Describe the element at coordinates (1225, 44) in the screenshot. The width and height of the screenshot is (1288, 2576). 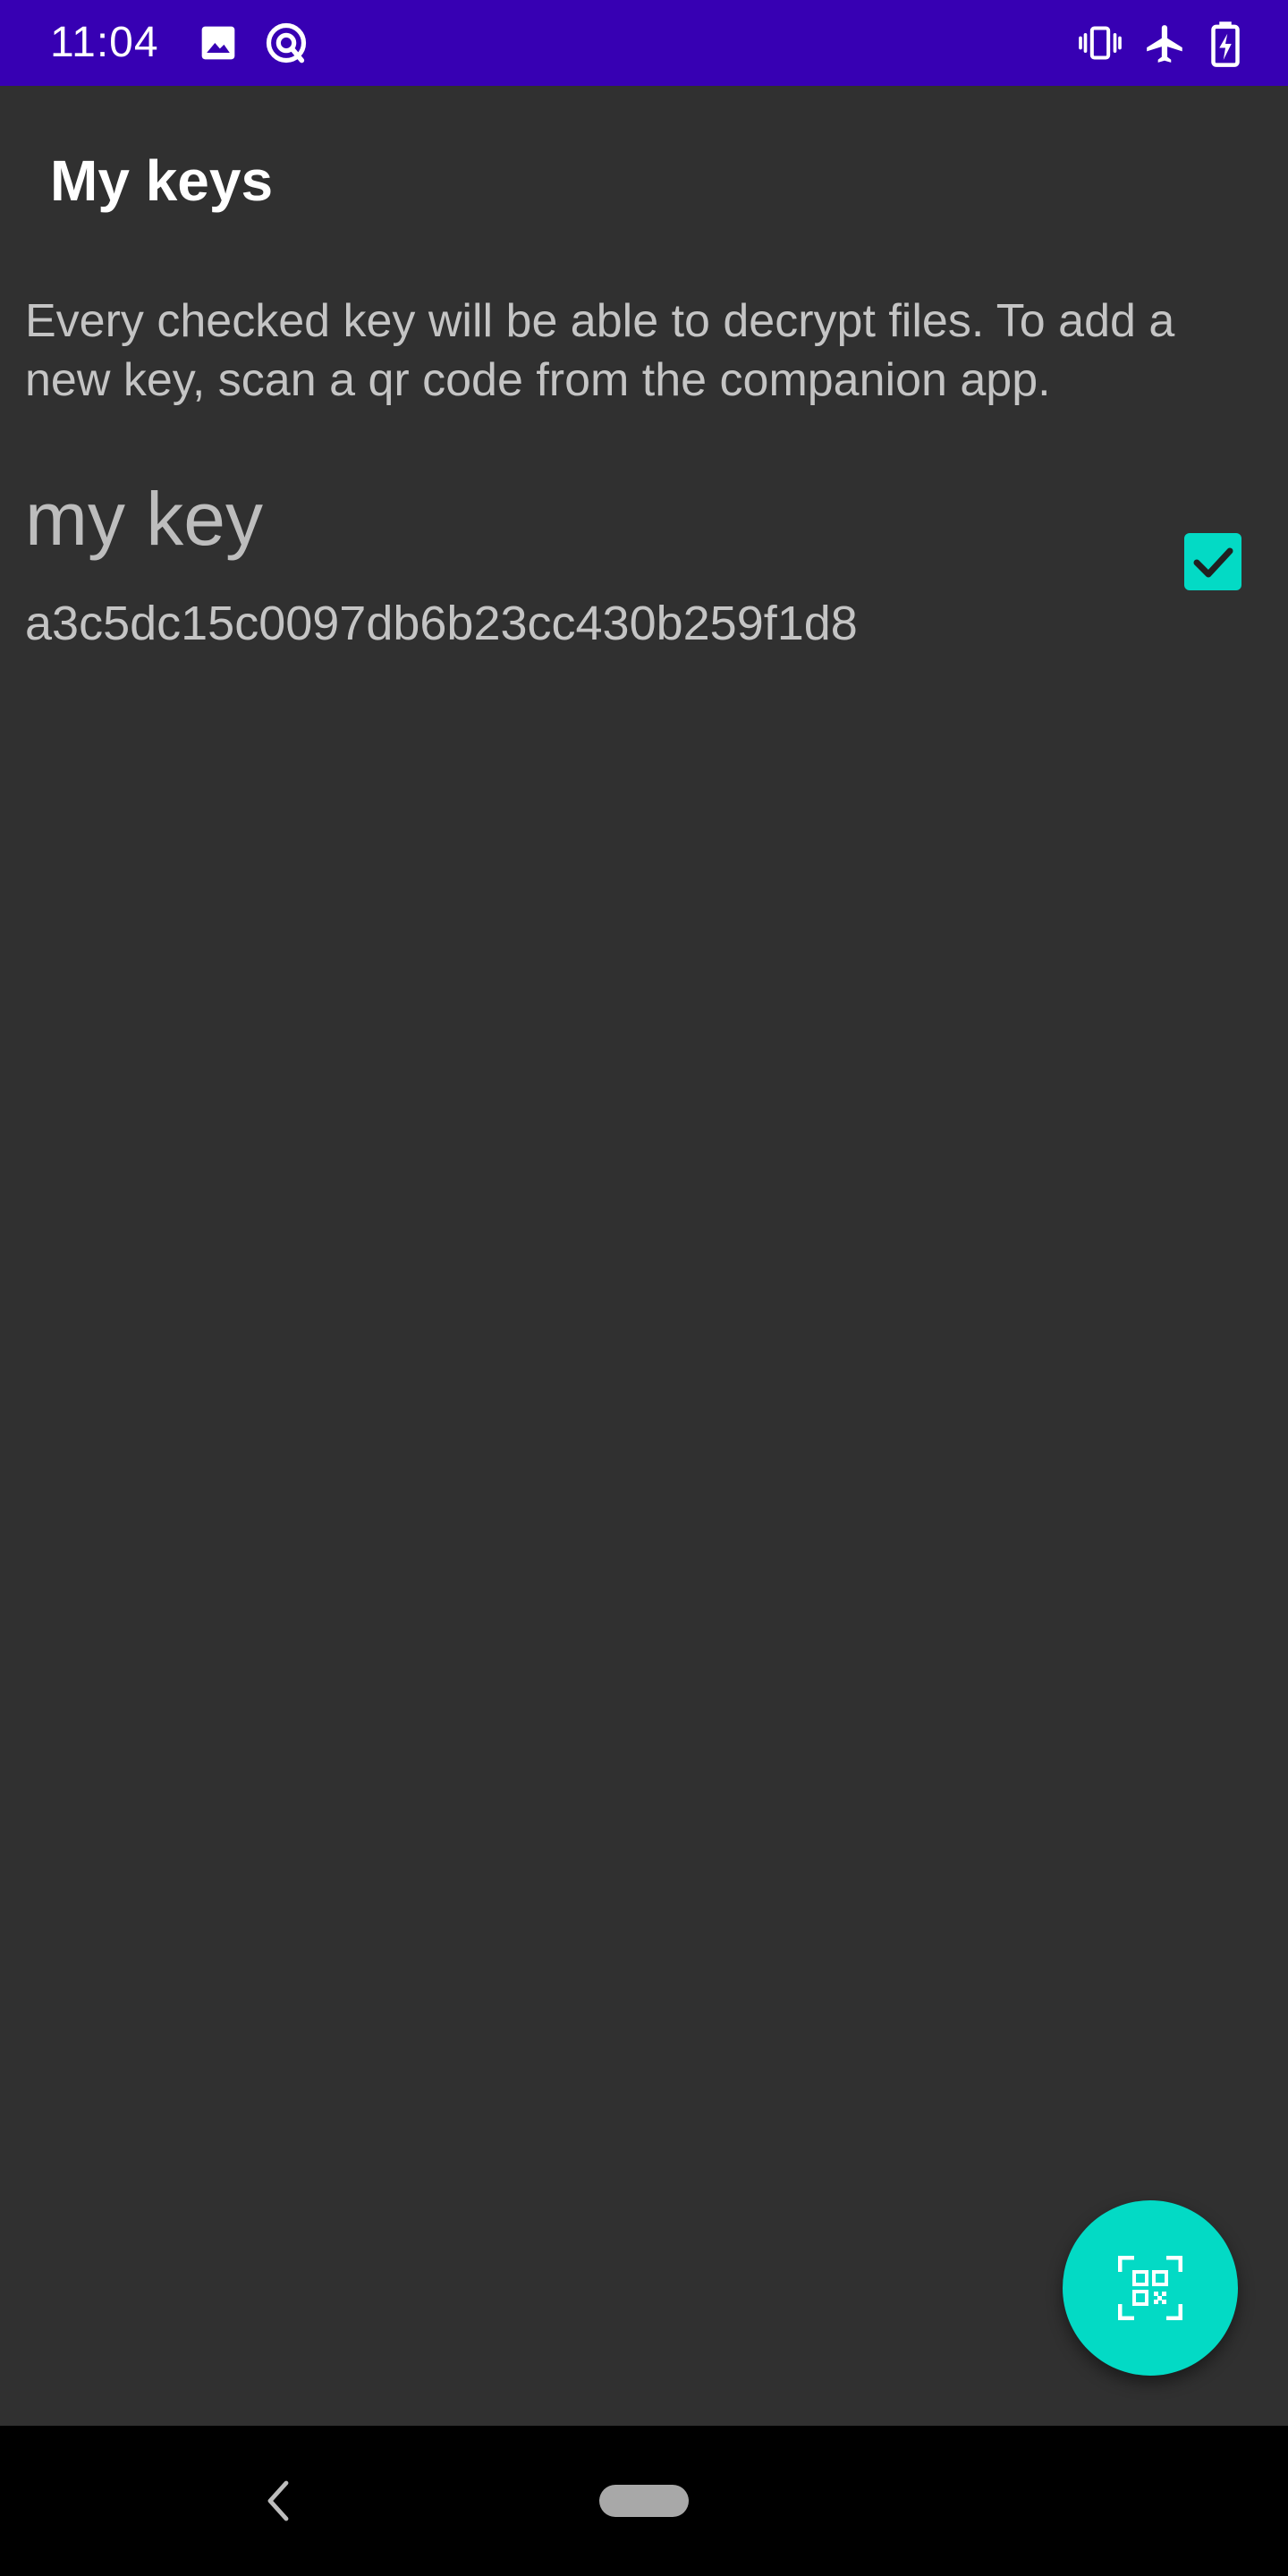
I see `battery-charging-icon` at that location.